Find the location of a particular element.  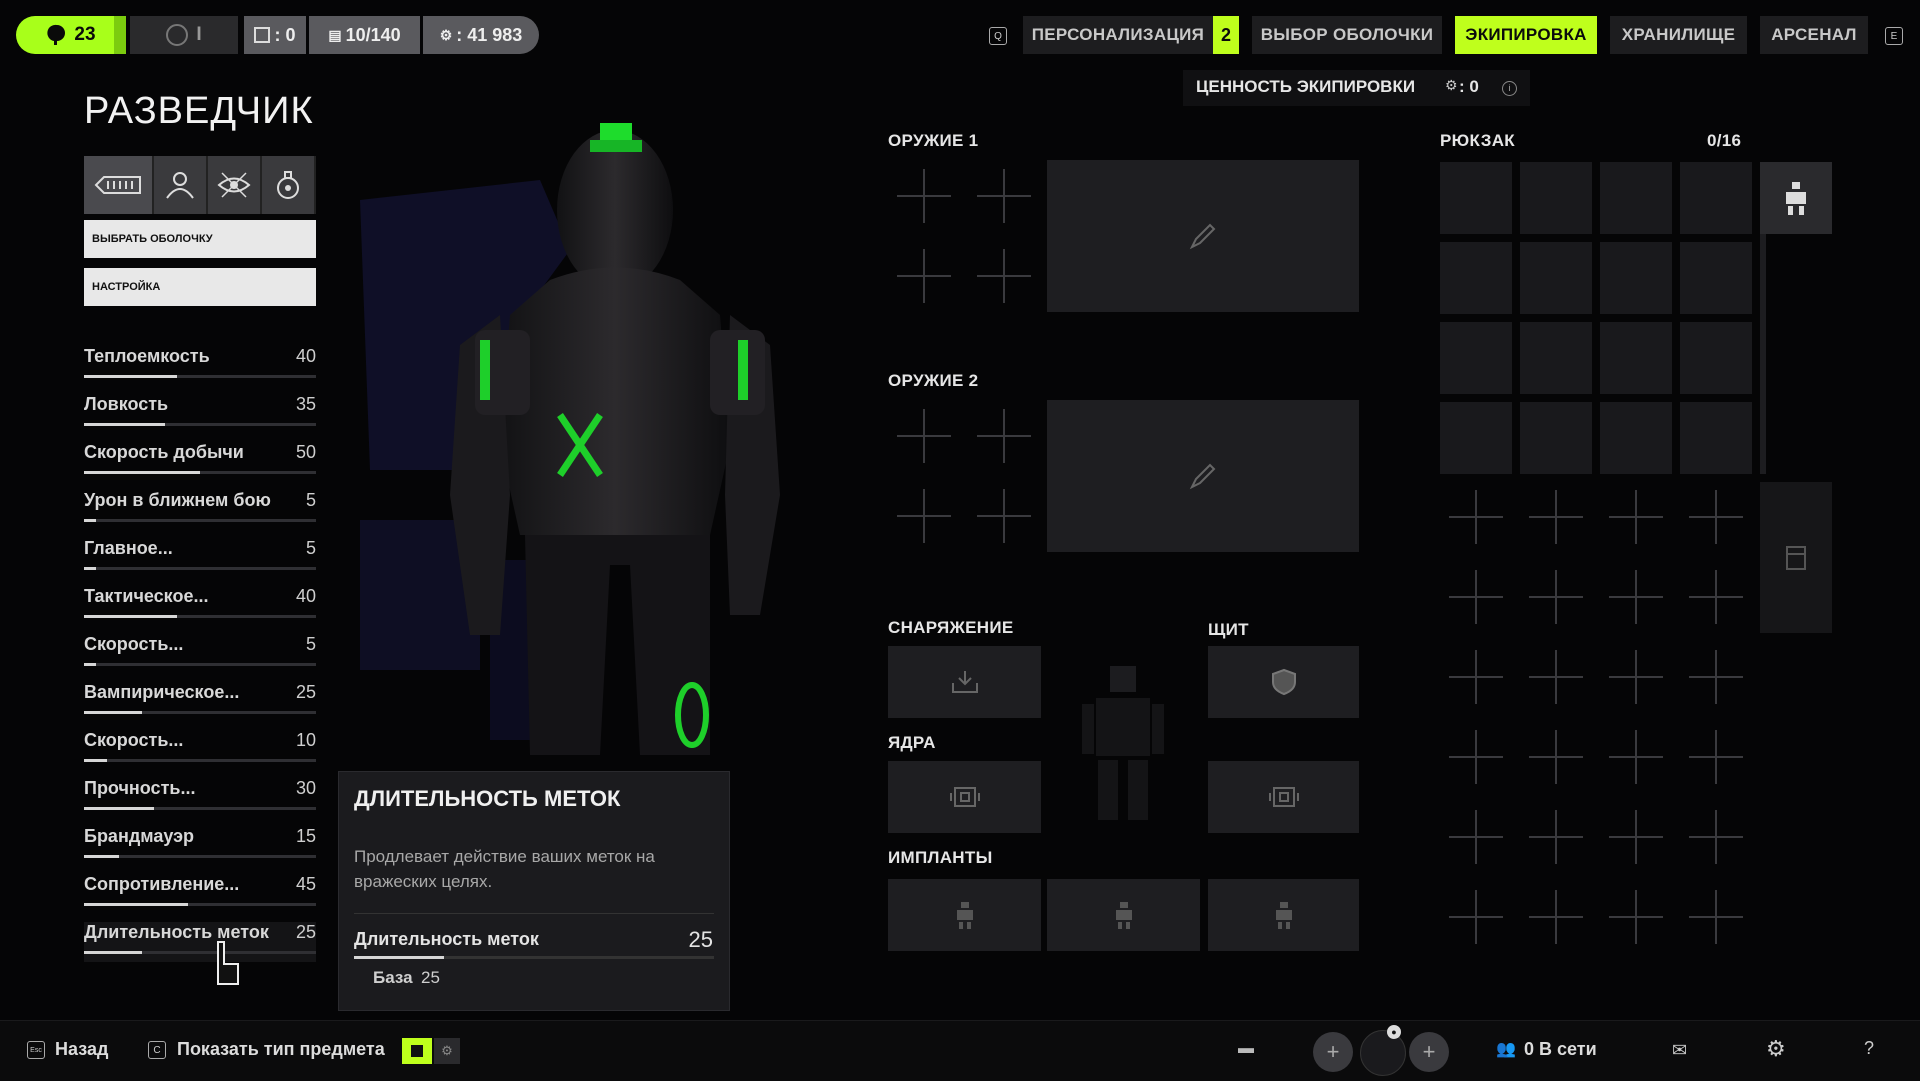

settings-button: НАСТРОЙКА is located at coordinates (200, 287).